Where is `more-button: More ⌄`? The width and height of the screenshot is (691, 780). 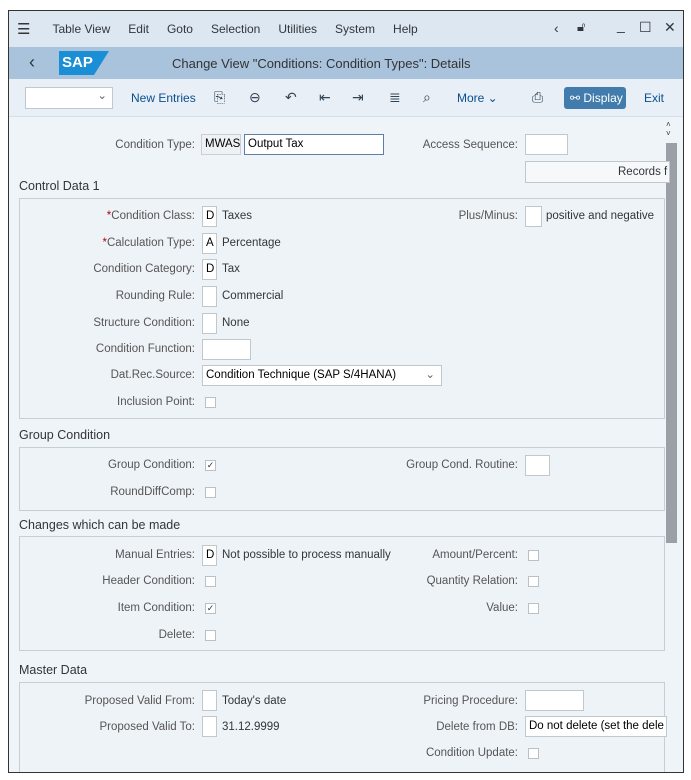 more-button: More ⌄ is located at coordinates (477, 98).